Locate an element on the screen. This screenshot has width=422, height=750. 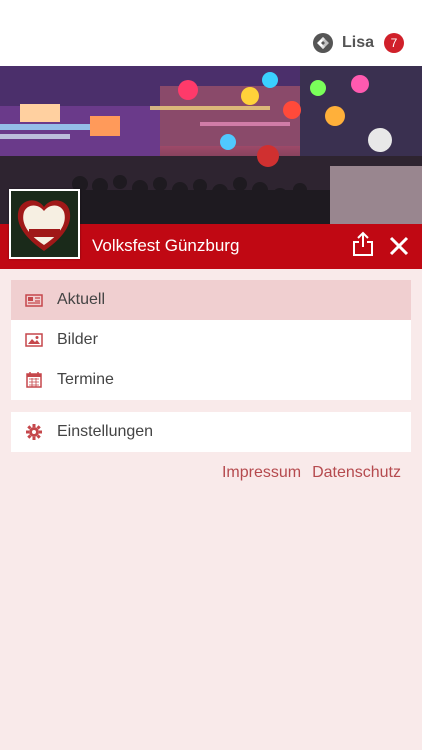
notification-badge: 7 is located at coordinates (394, 43).